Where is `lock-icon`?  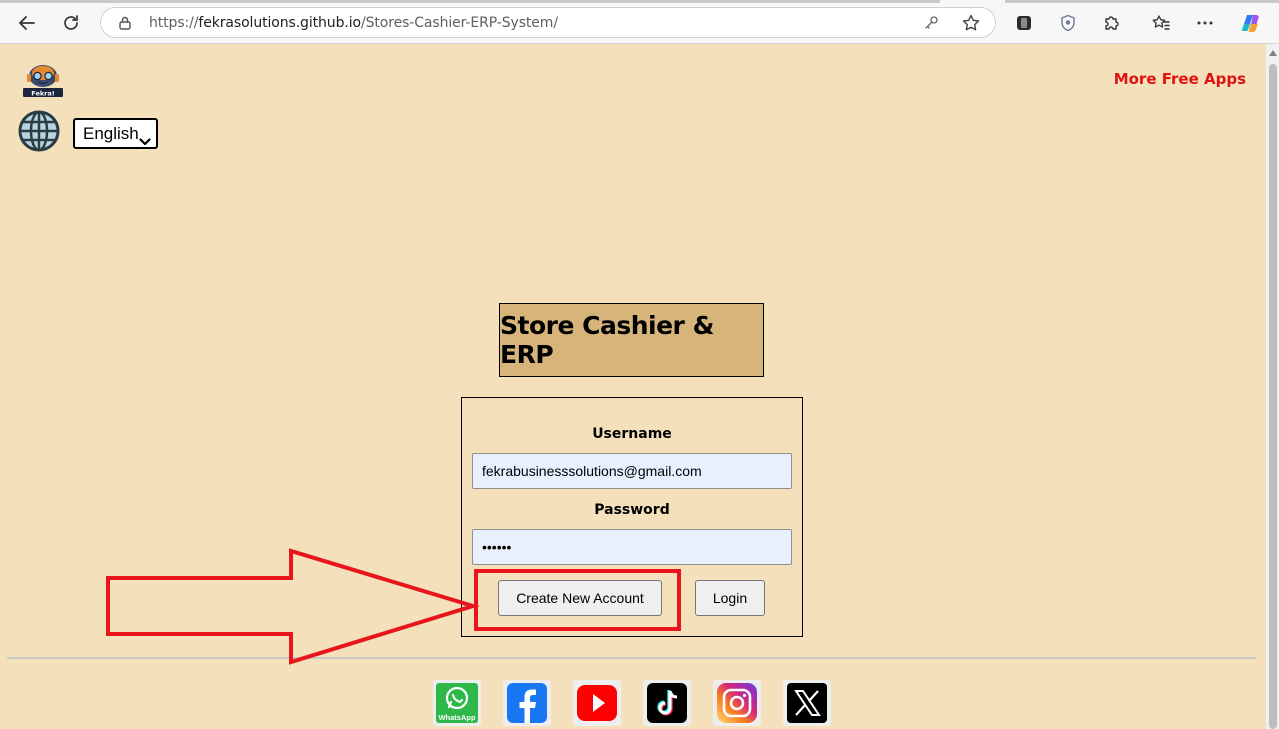 lock-icon is located at coordinates (125, 25).